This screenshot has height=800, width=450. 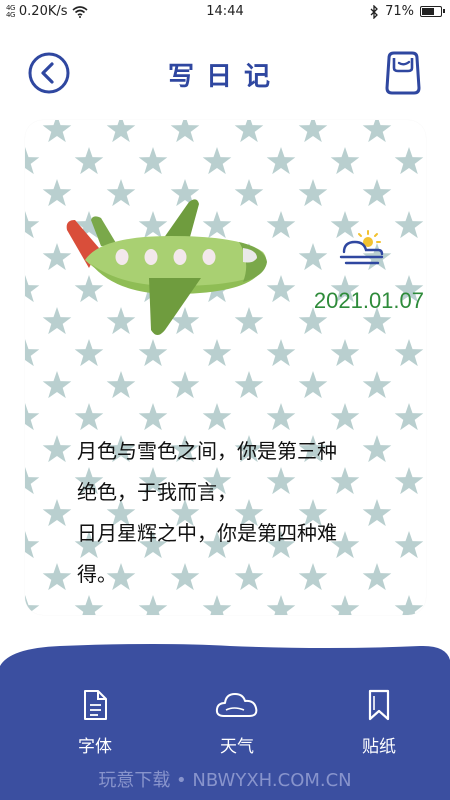 What do you see at coordinates (237, 747) in the screenshot?
I see `weather-button-label: 天气` at bounding box center [237, 747].